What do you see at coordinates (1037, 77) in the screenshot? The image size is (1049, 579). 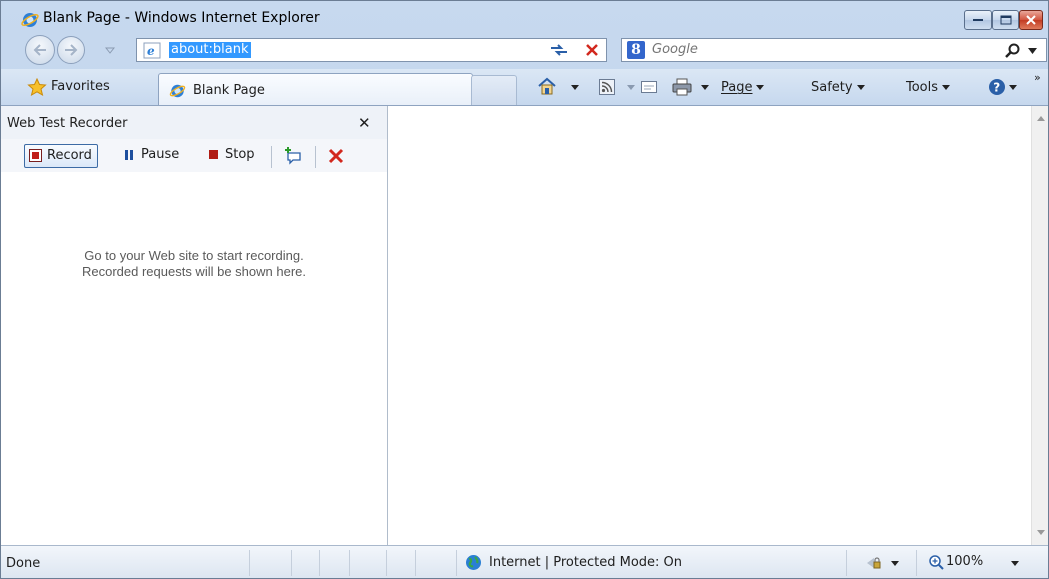 I see `toolbar-overflow-chevron-icon: »` at bounding box center [1037, 77].